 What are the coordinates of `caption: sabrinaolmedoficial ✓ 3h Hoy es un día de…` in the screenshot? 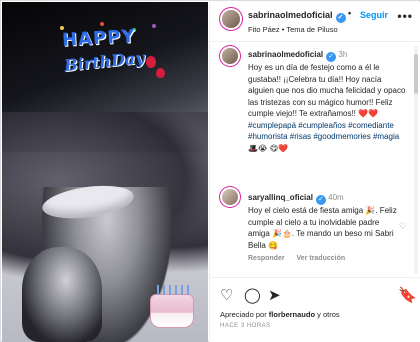 It's located at (328, 101).